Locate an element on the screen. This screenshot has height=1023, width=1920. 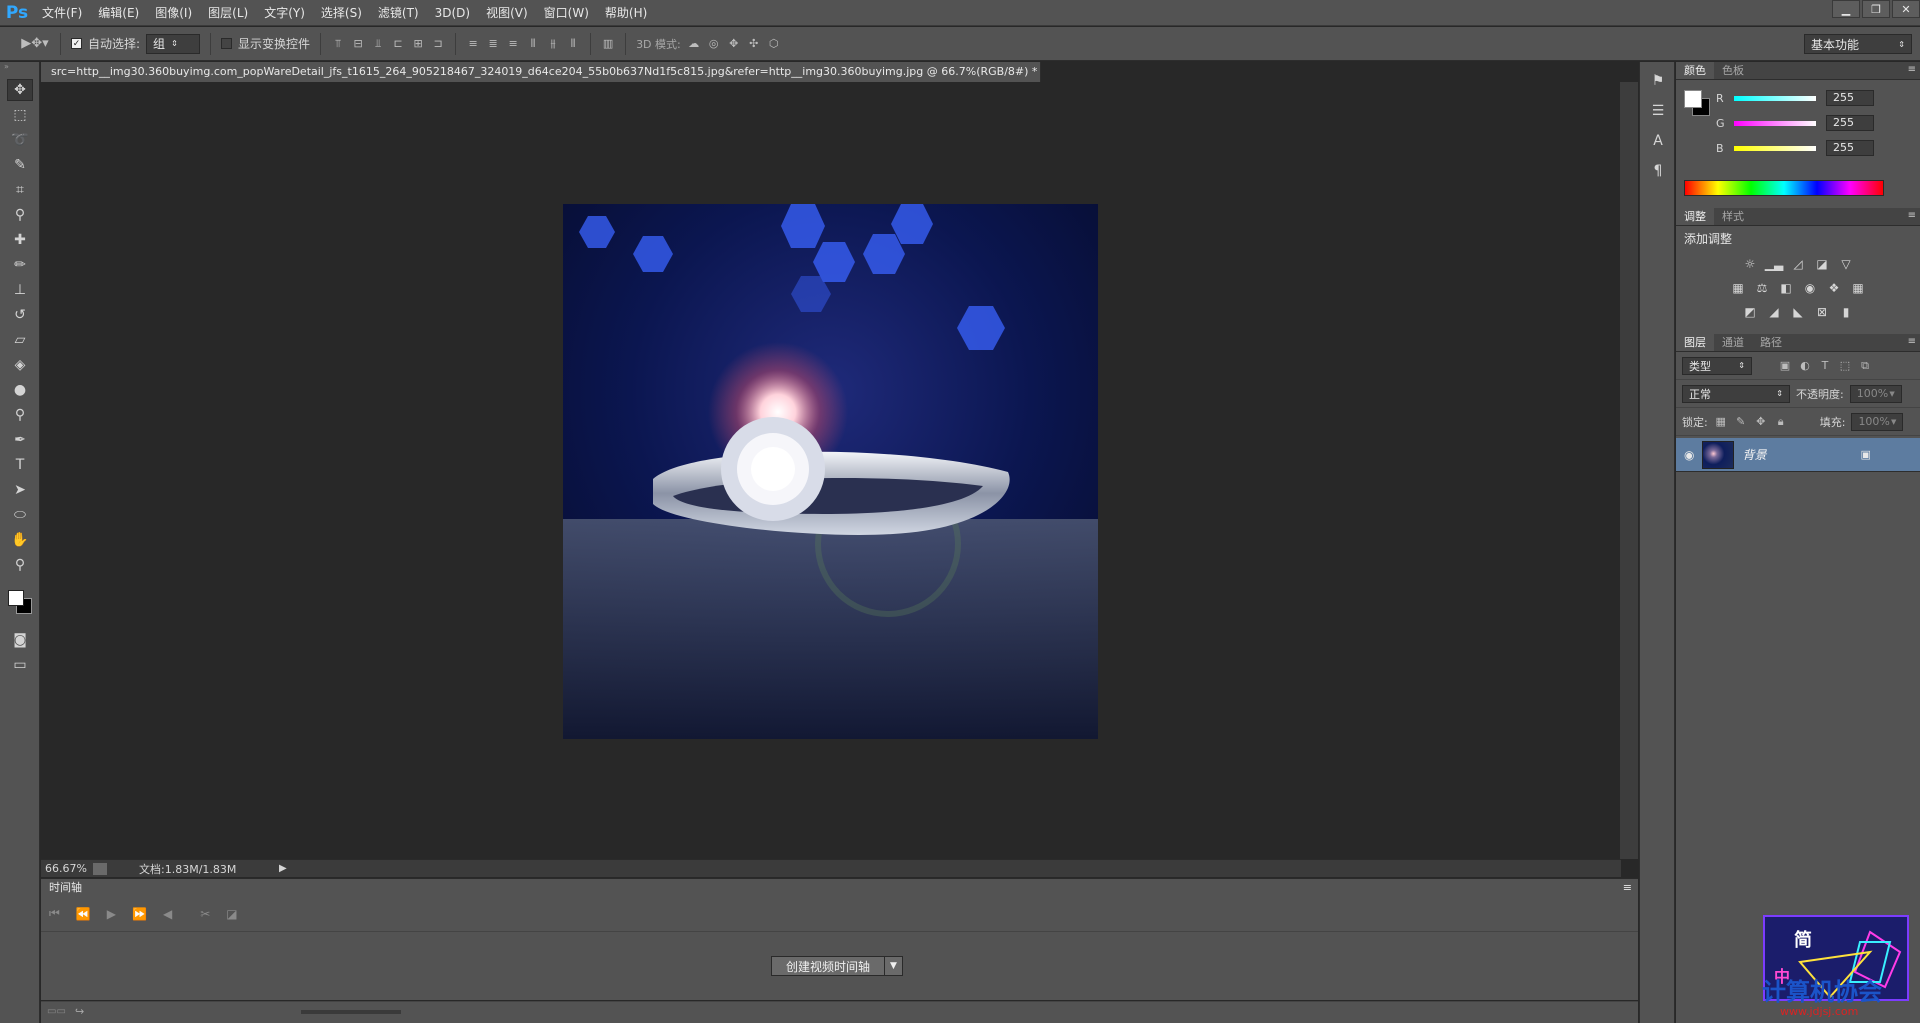
zoom-slider is located at coordinates (351, 1012).